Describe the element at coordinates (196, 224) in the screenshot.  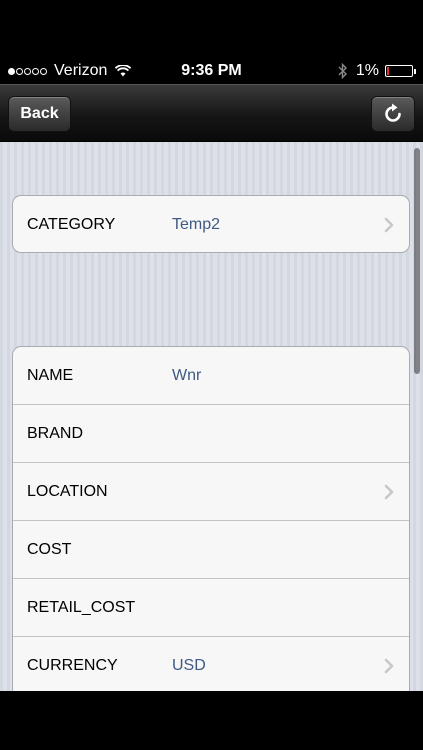
I see `row-value: Temp2` at that location.